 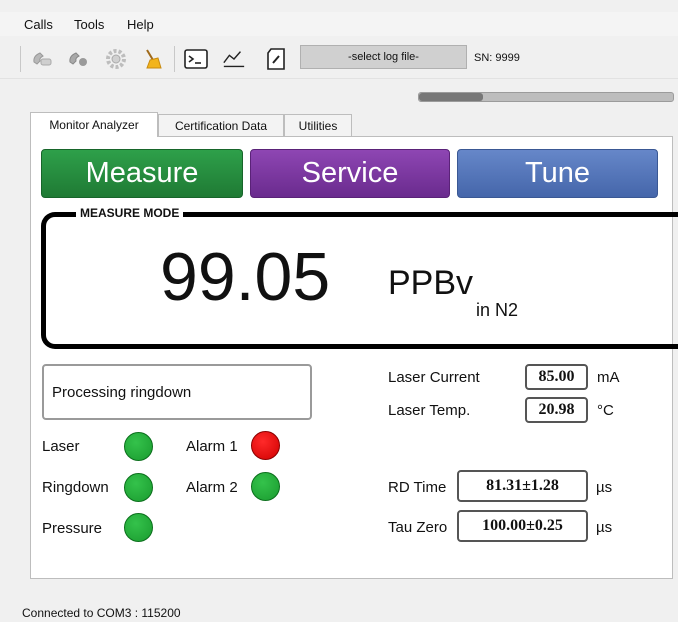 I want to click on rd-time-value: 81.31±1.28, so click(x=522, y=486).